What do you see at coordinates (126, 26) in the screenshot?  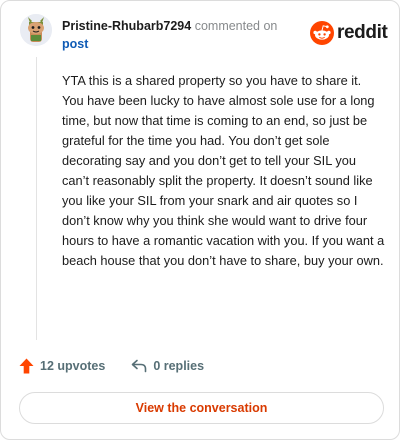 I see `username-link: Pristine-Rhubarb7294` at bounding box center [126, 26].